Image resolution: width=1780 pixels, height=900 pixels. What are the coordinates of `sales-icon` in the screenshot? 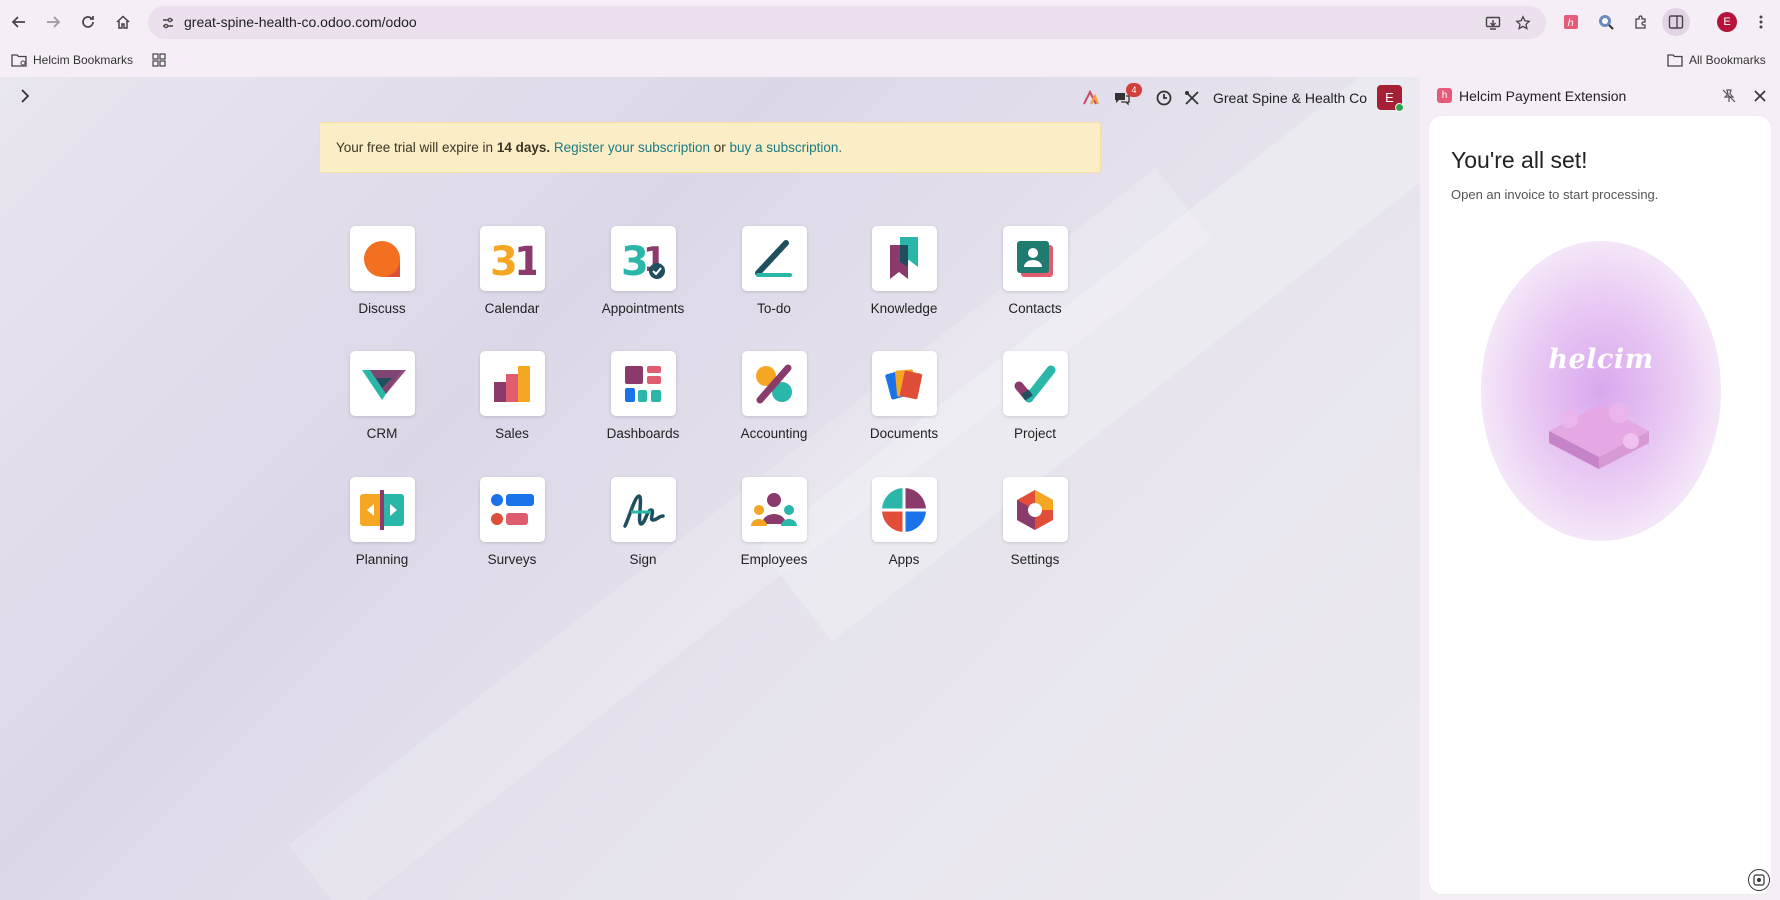 It's located at (512, 383).